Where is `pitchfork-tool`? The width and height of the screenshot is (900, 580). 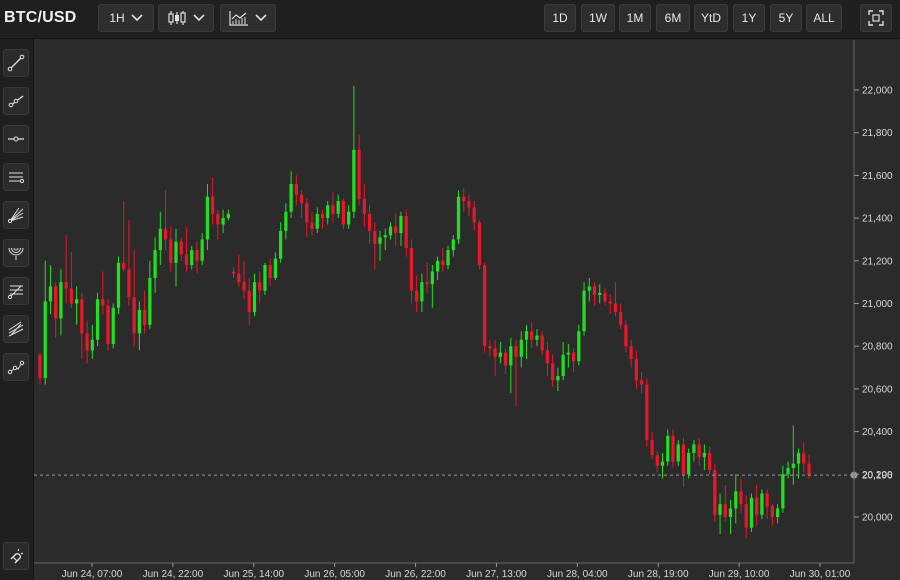
pitchfork-tool is located at coordinates (16, 329).